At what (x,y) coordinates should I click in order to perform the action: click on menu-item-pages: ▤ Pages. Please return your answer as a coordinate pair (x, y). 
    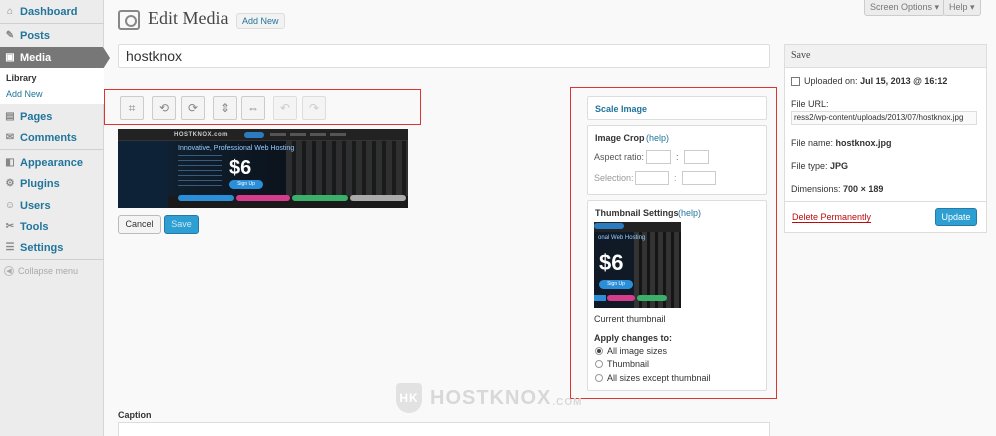
    Looking at the image, I should click on (52, 116).